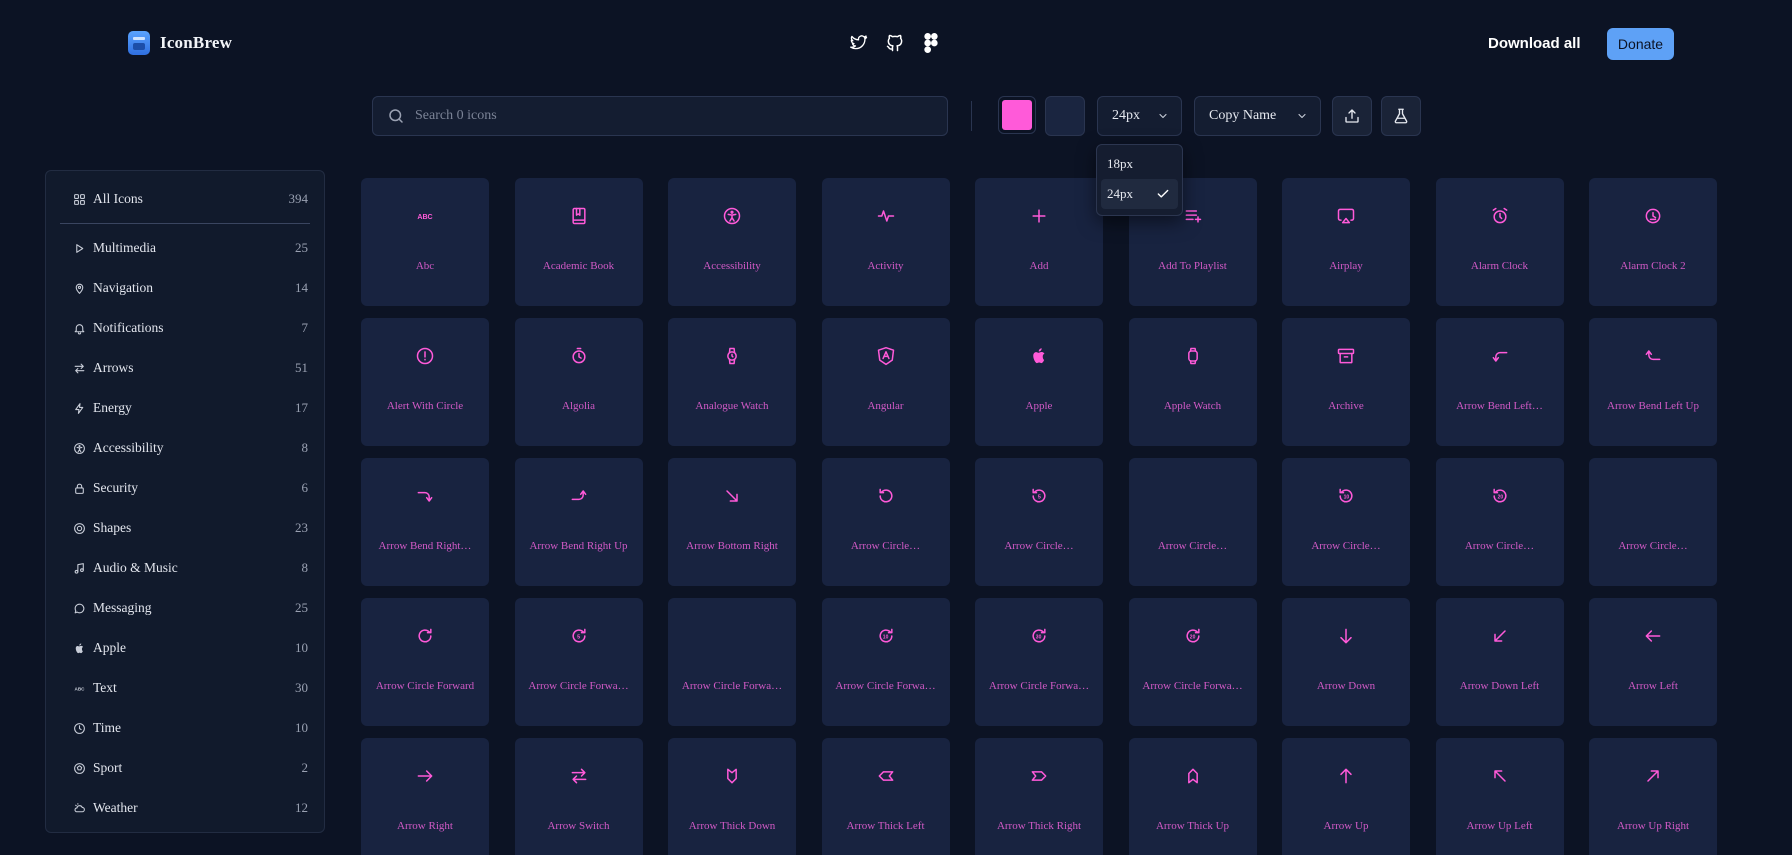  What do you see at coordinates (185, 808) in the screenshot?
I see `sidebar-item-weather: Weather 12` at bounding box center [185, 808].